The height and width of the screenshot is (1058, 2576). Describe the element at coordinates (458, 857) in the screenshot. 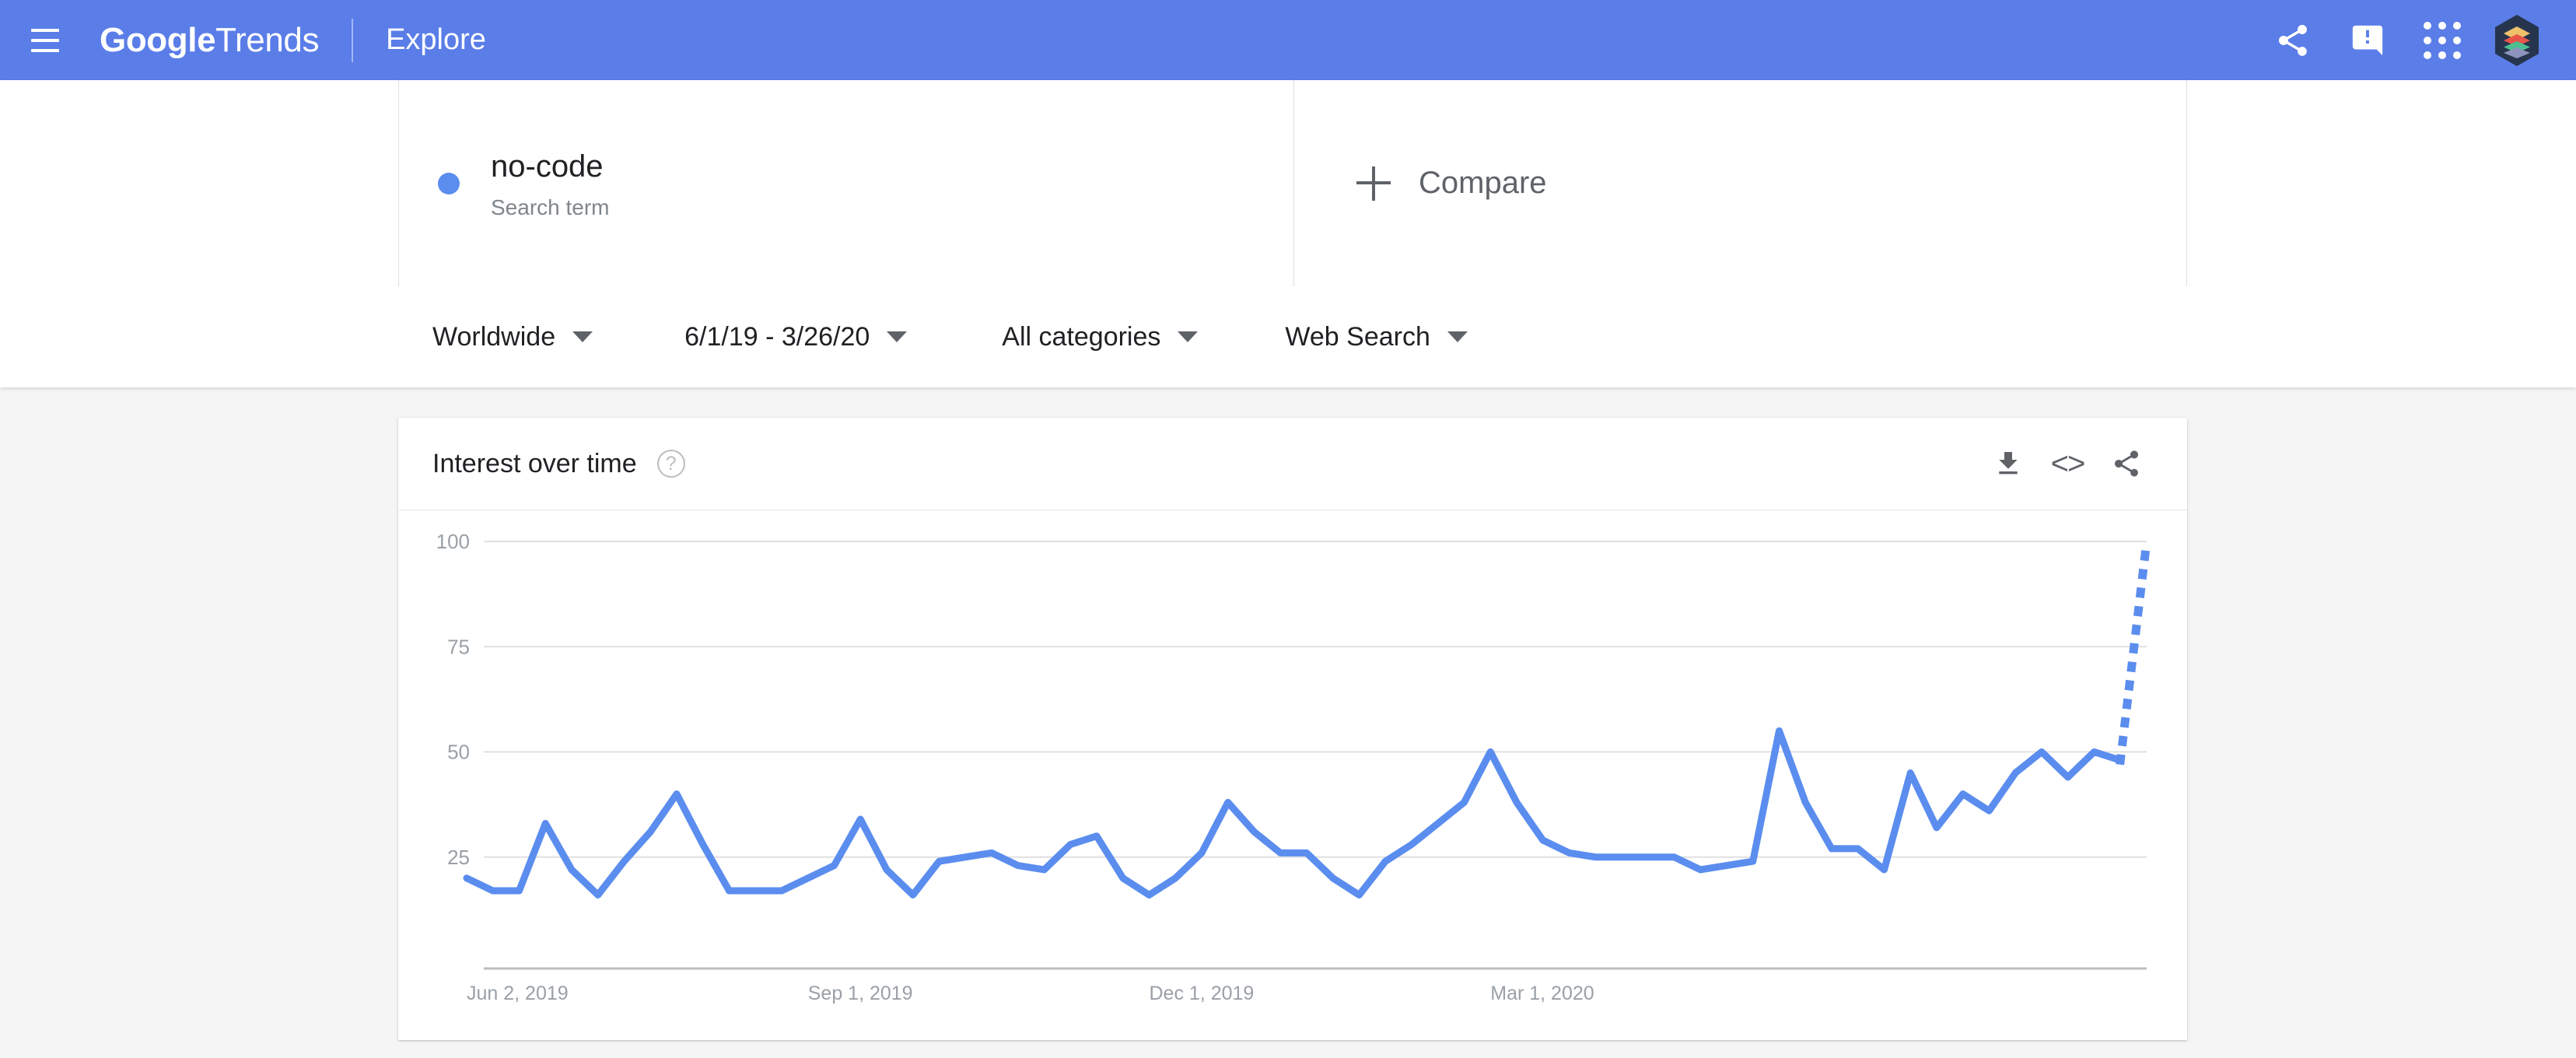

I see `y-axis-tick-label: 25` at that location.